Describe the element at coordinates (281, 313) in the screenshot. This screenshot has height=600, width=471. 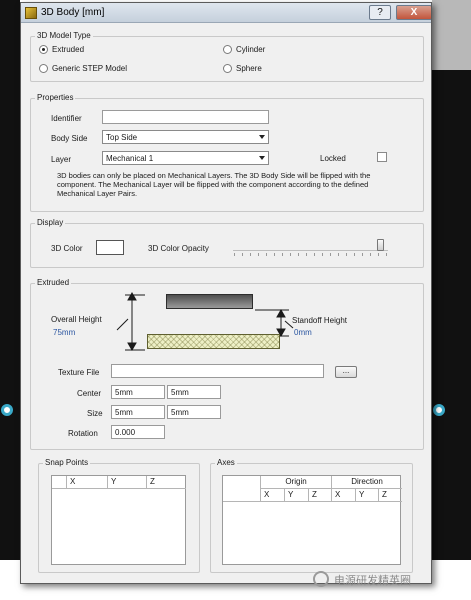
I see `standoff-height-arrow-up` at that location.